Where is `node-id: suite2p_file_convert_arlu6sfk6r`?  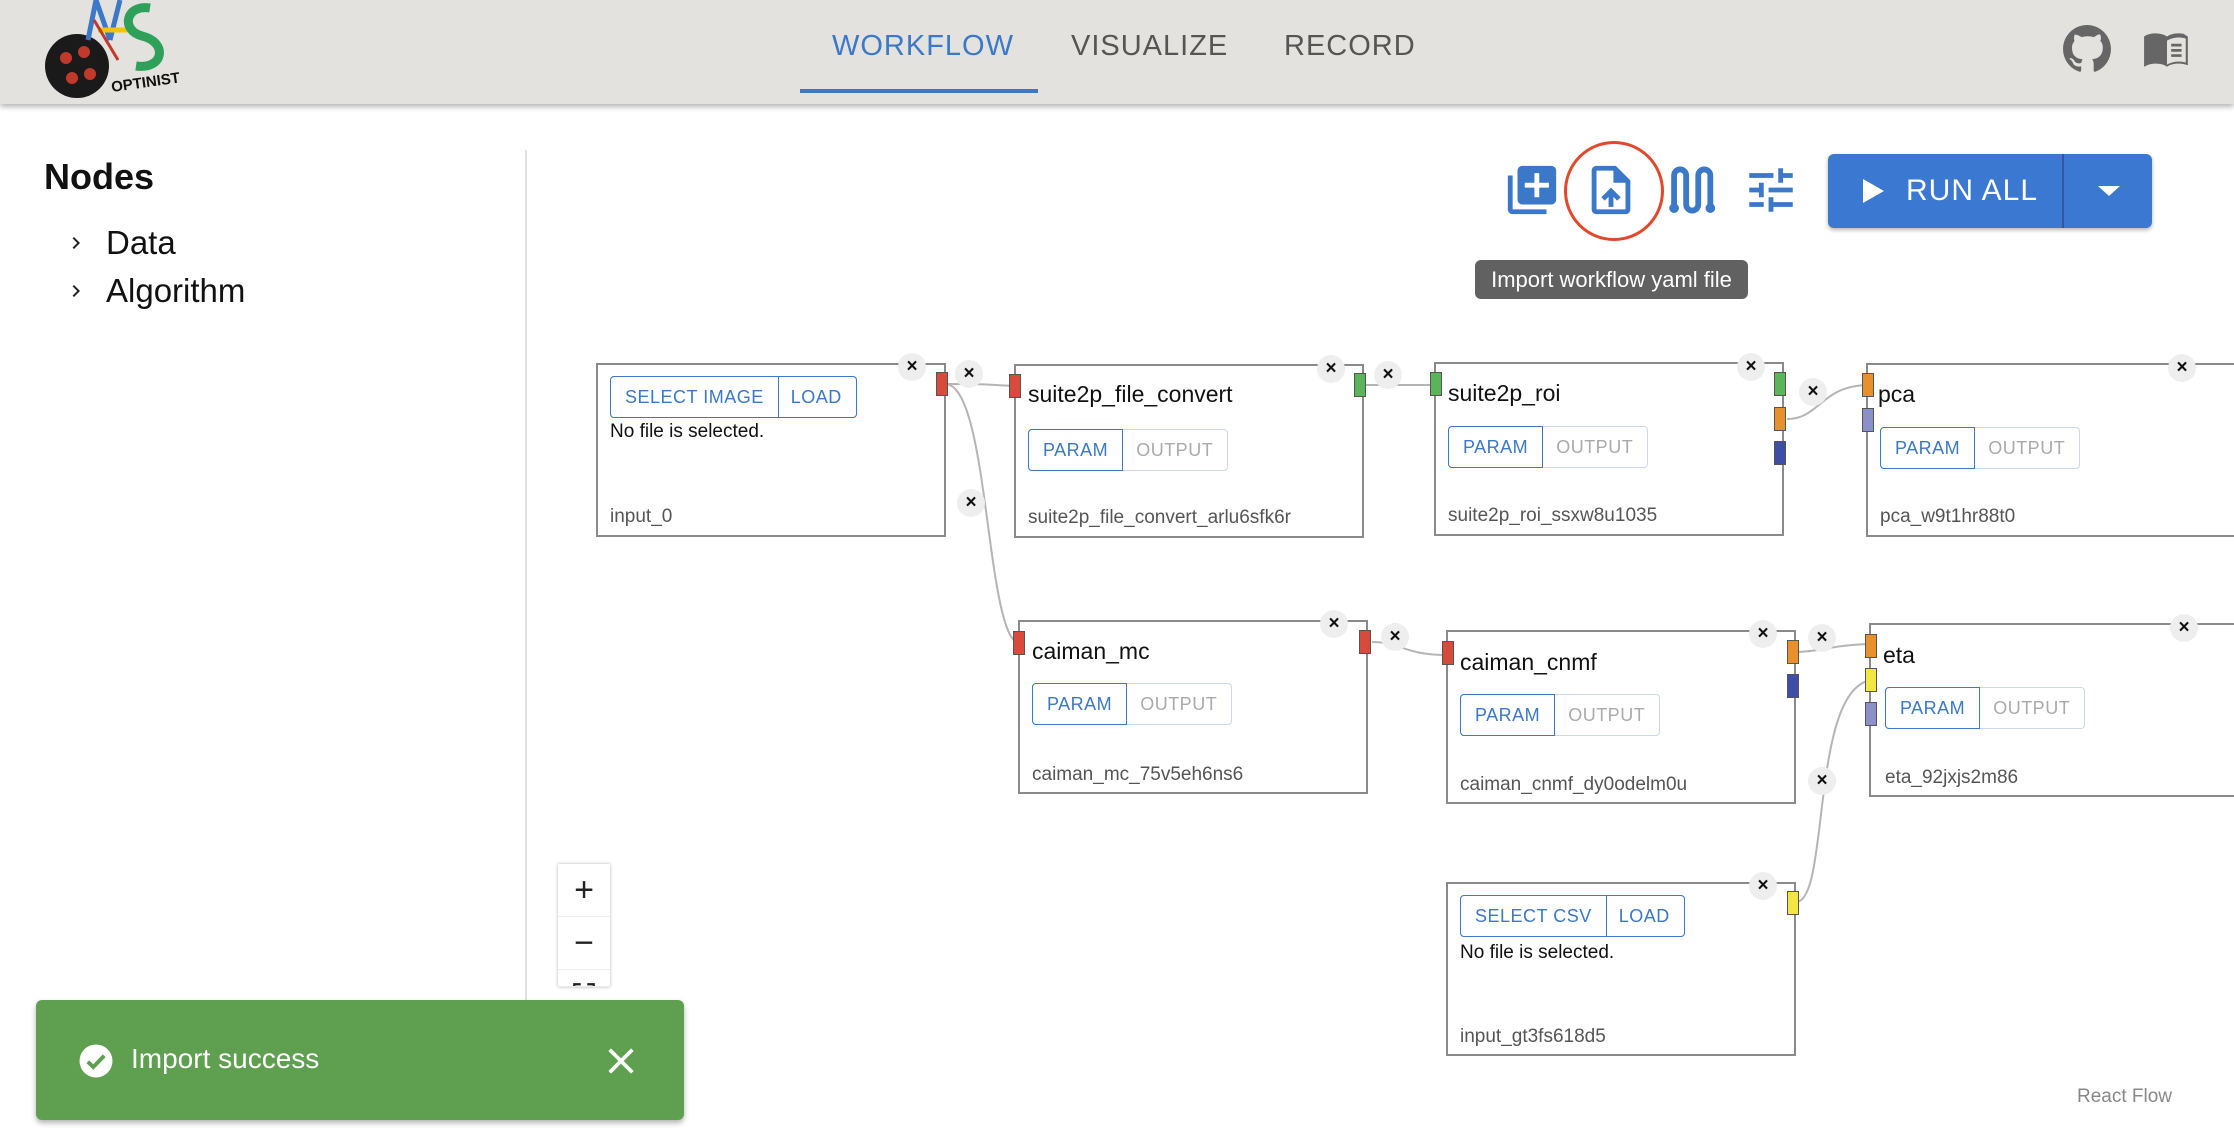
node-id: suite2p_file_convert_arlu6sfk6r is located at coordinates (1159, 517).